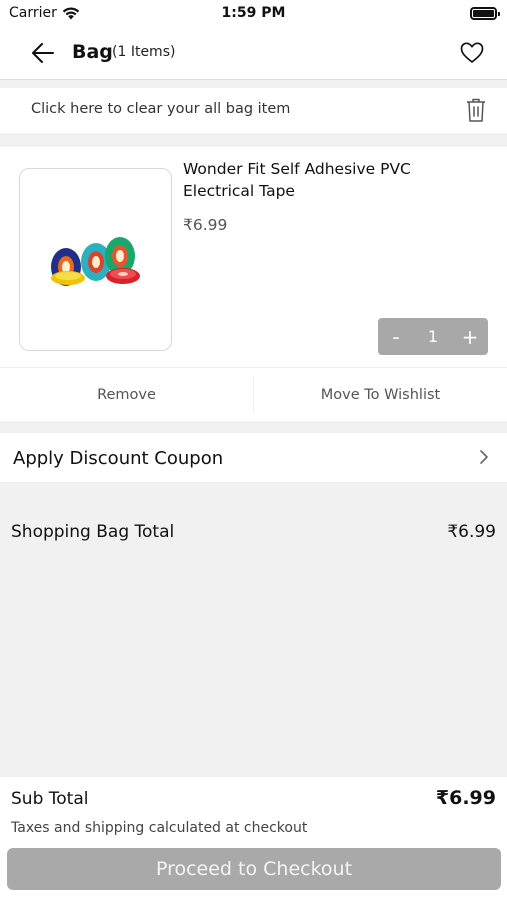 This screenshot has height=900, width=507. I want to click on wishlist-button, so click(472, 53).